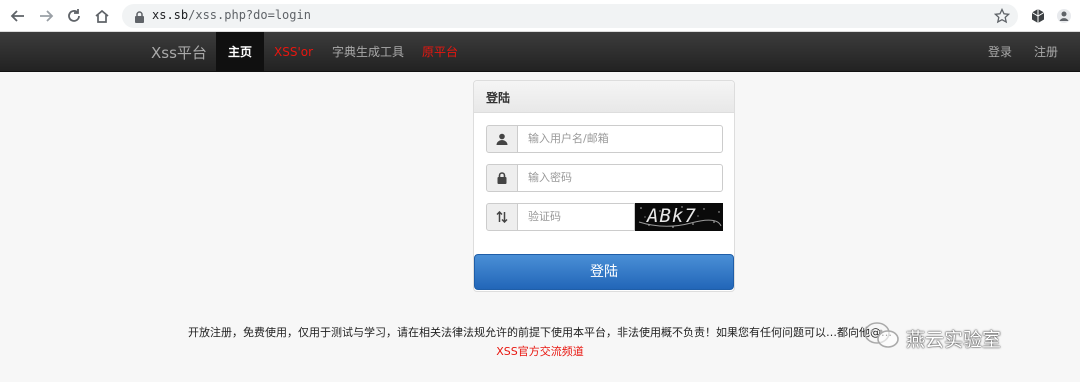  I want to click on nav-login-link: 登录, so click(1000, 52).